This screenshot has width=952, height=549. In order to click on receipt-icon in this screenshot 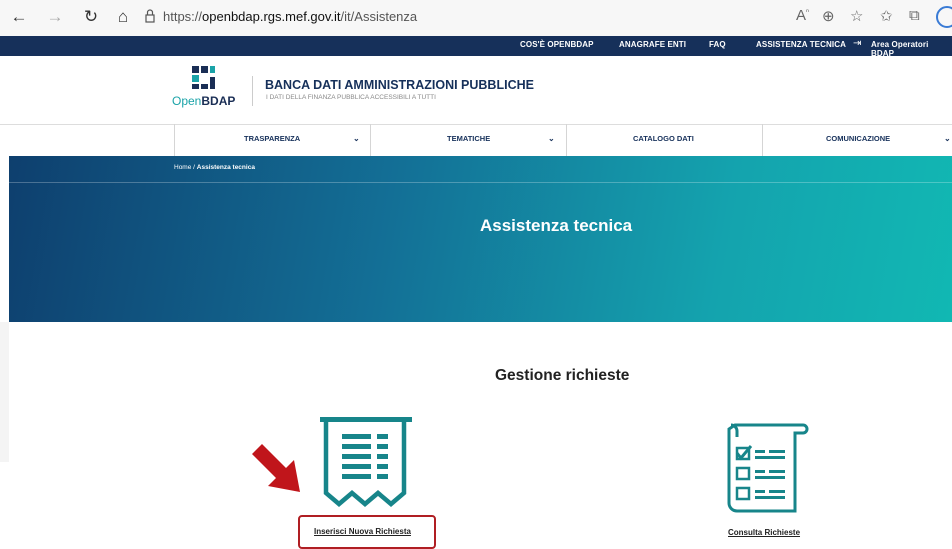, I will do `click(366, 463)`.